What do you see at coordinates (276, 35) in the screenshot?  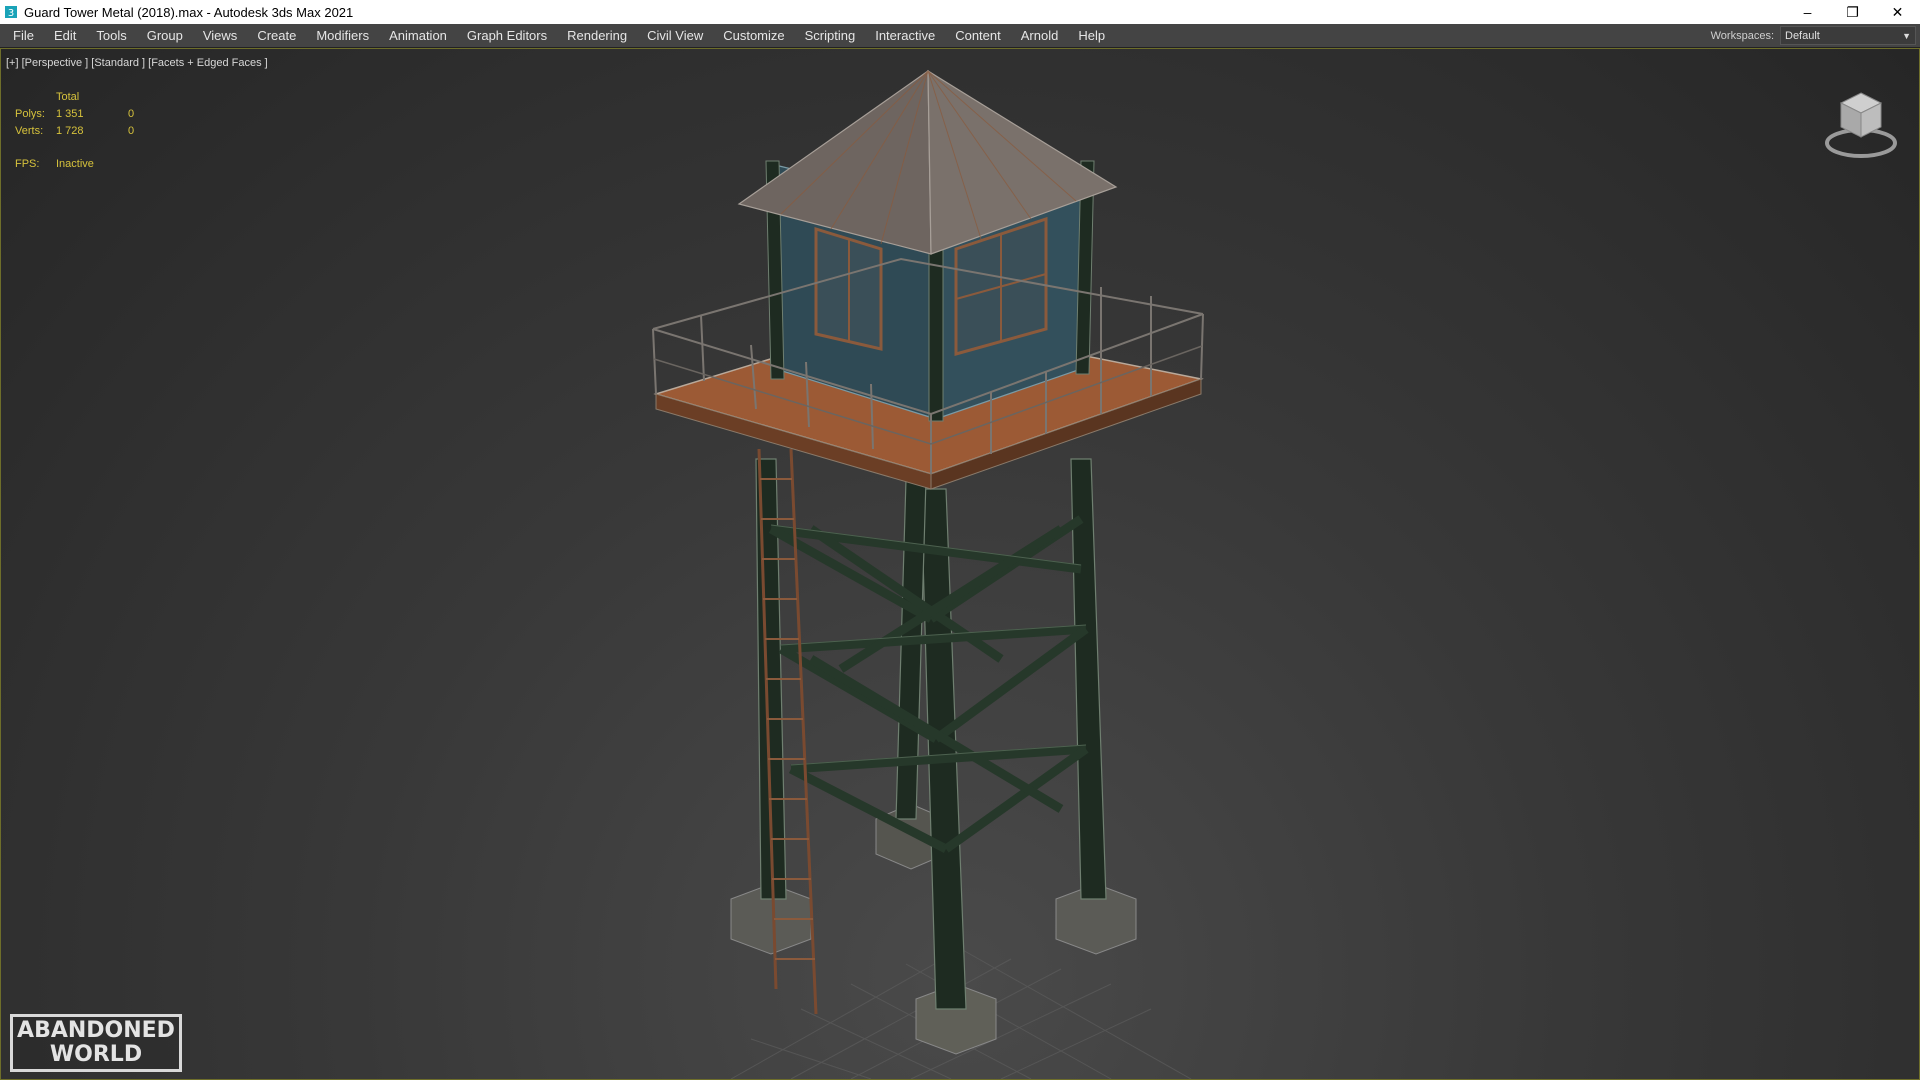 I see `menu-create: Create` at bounding box center [276, 35].